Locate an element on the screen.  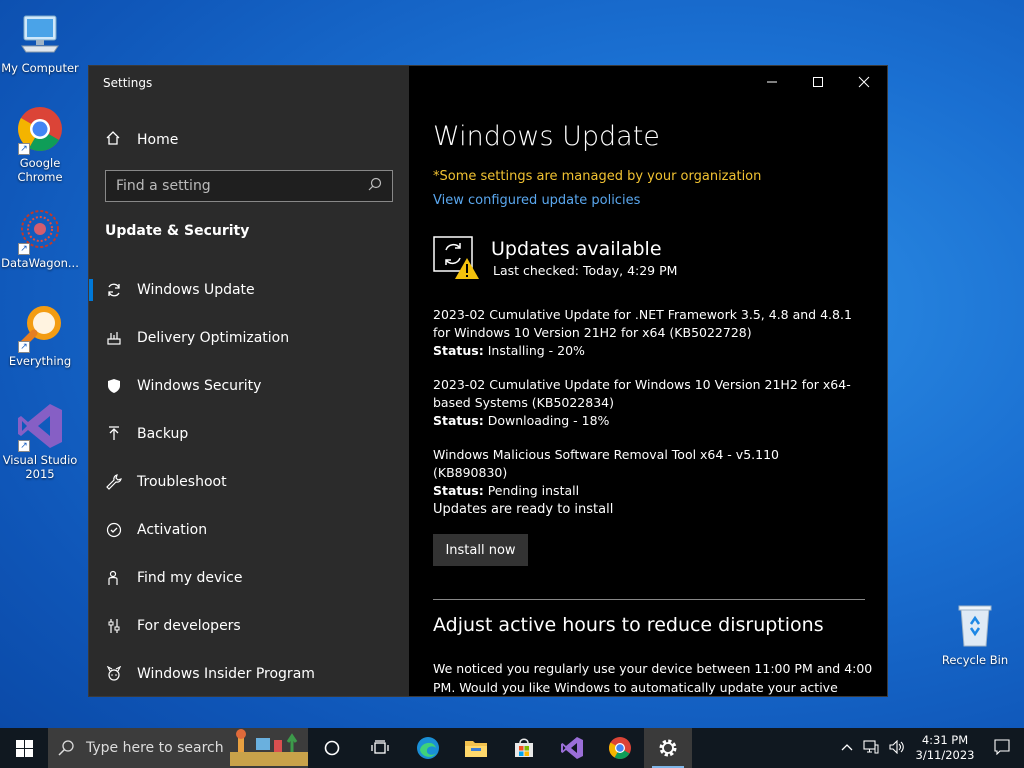
network-icon is located at coordinates (871, 746).